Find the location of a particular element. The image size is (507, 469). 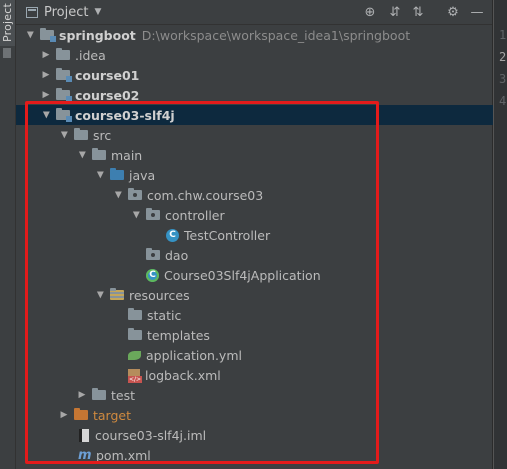

project-side-tab: Project is located at coordinates (7, 23).